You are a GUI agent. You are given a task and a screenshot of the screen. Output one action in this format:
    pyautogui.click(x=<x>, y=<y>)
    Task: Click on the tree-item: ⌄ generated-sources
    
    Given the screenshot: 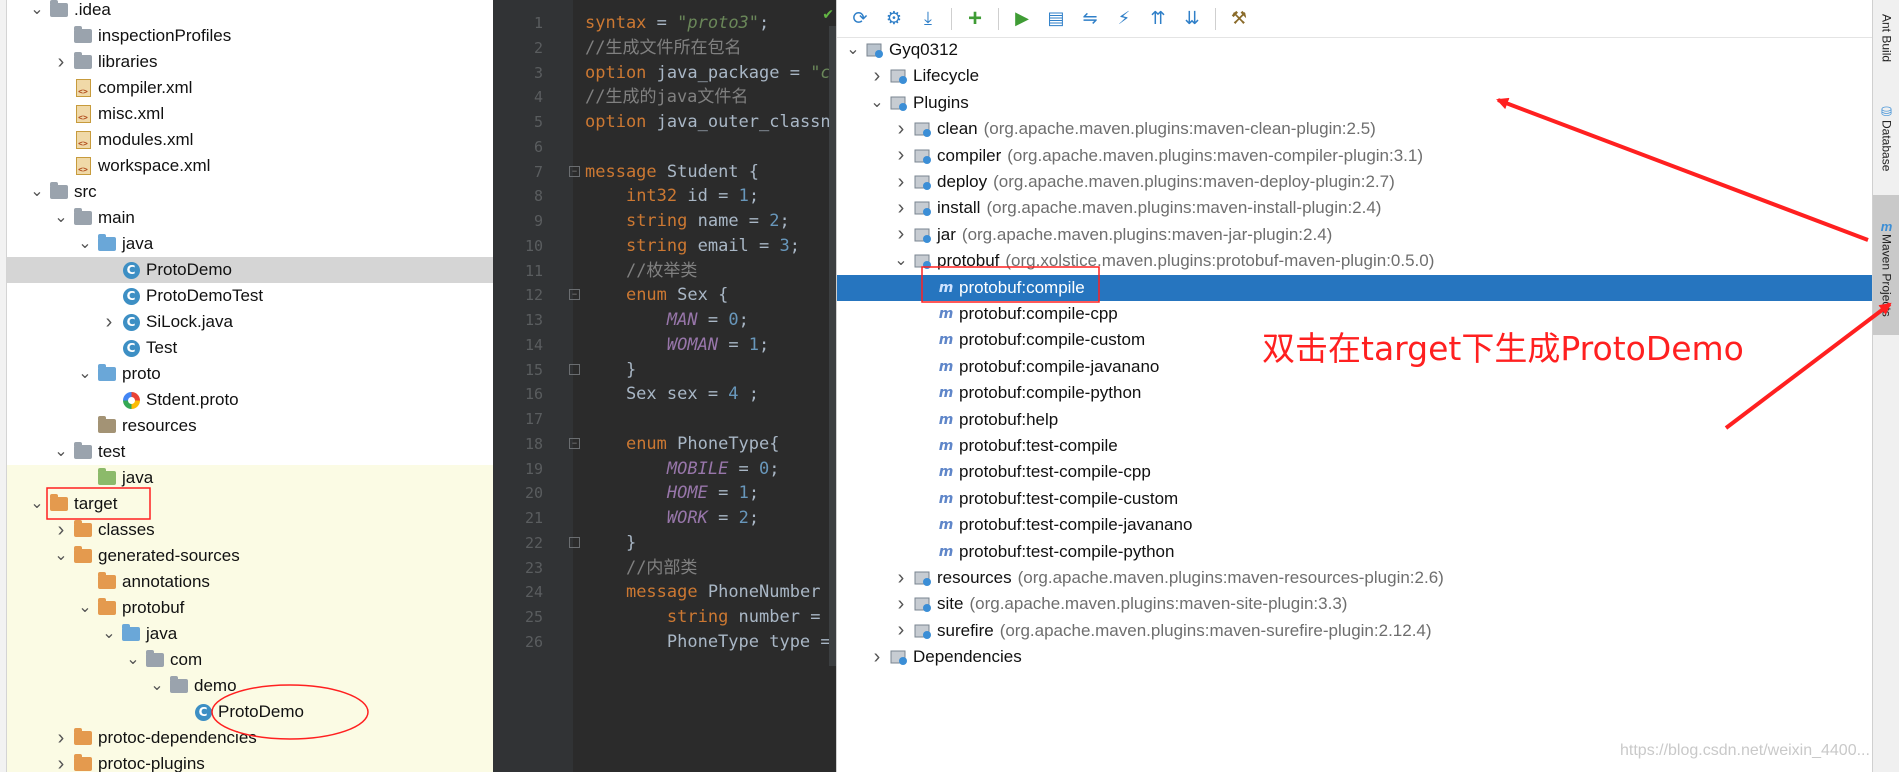 What is the action you would take?
    pyautogui.click(x=250, y=556)
    